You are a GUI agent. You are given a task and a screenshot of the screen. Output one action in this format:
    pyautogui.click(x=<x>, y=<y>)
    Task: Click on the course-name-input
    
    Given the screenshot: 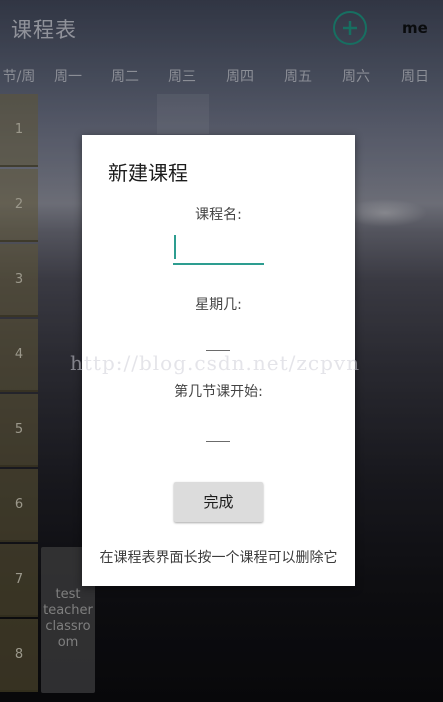 What is the action you would take?
    pyautogui.click(x=218, y=250)
    